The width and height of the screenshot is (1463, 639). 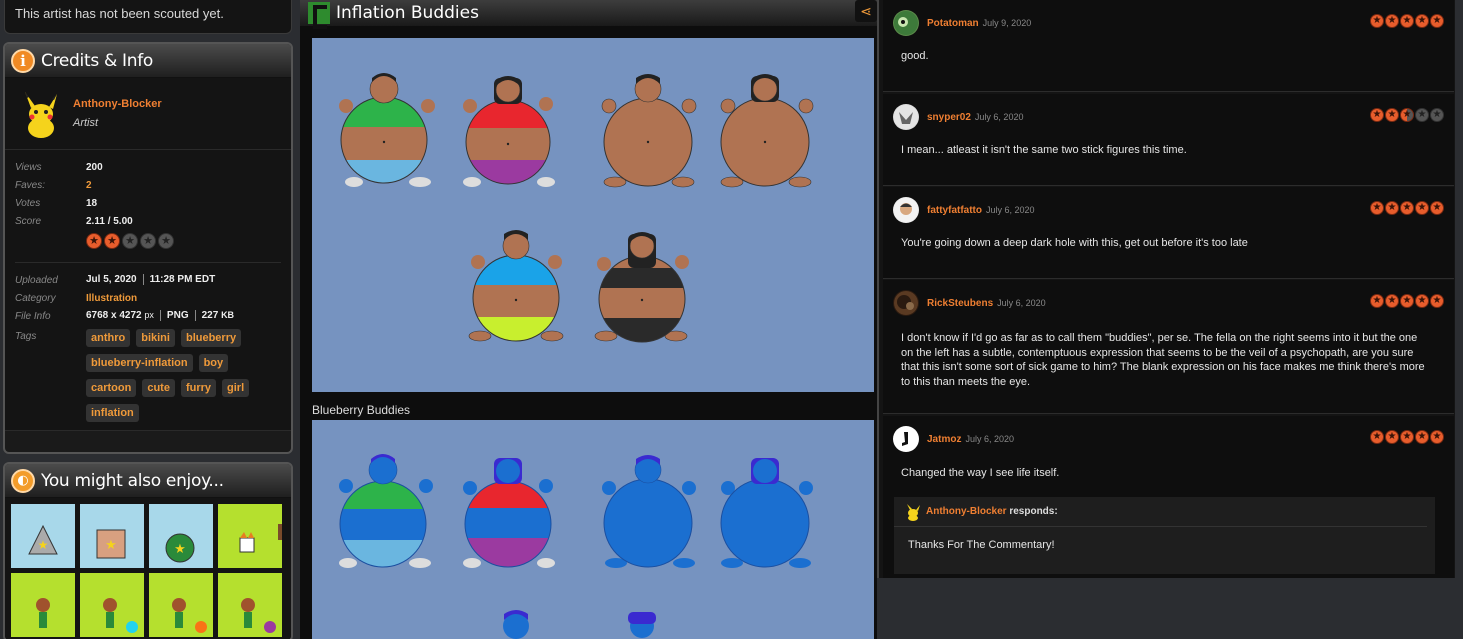 I want to click on fileinfo-label: File Info, so click(x=33, y=316).